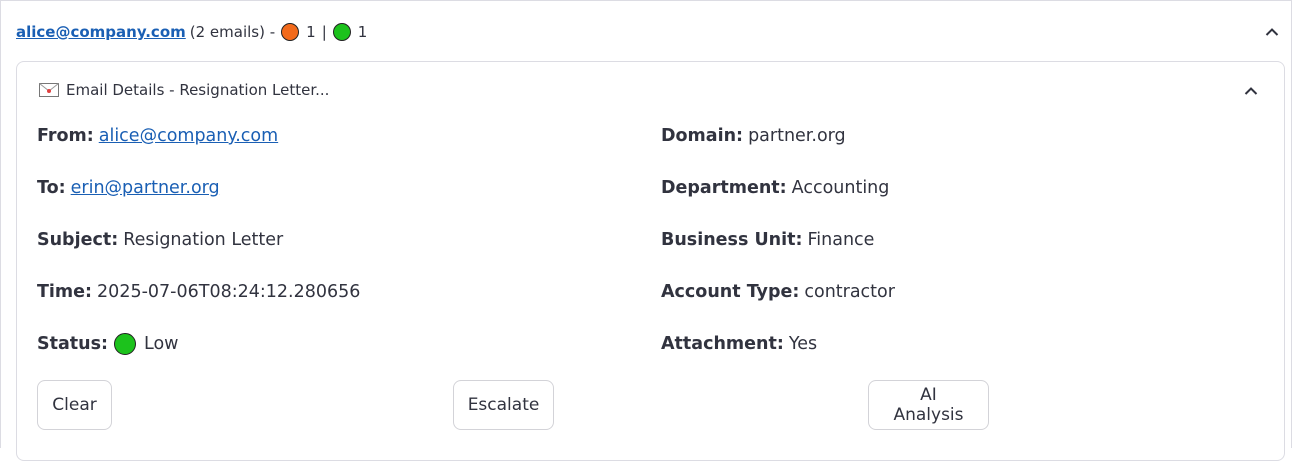 Image resolution: width=1293 pixels, height=461 pixels. What do you see at coordinates (503, 405) in the screenshot?
I see `escalate-button: Escalate` at bounding box center [503, 405].